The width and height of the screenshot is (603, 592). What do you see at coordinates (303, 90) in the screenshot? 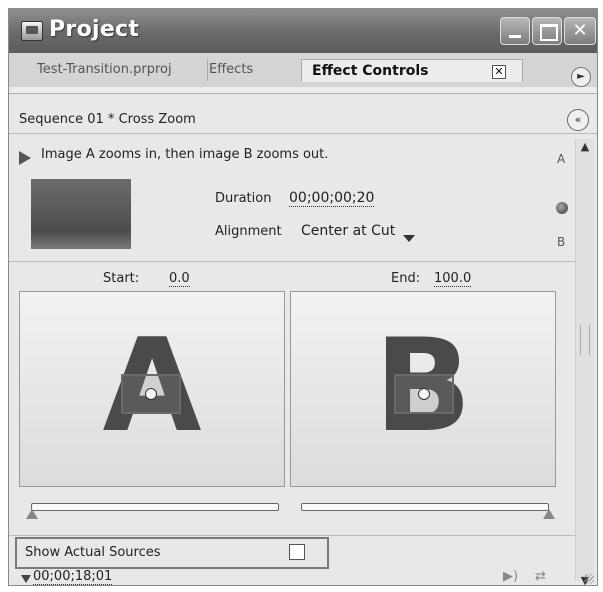
I see `tab-underline` at bounding box center [303, 90].